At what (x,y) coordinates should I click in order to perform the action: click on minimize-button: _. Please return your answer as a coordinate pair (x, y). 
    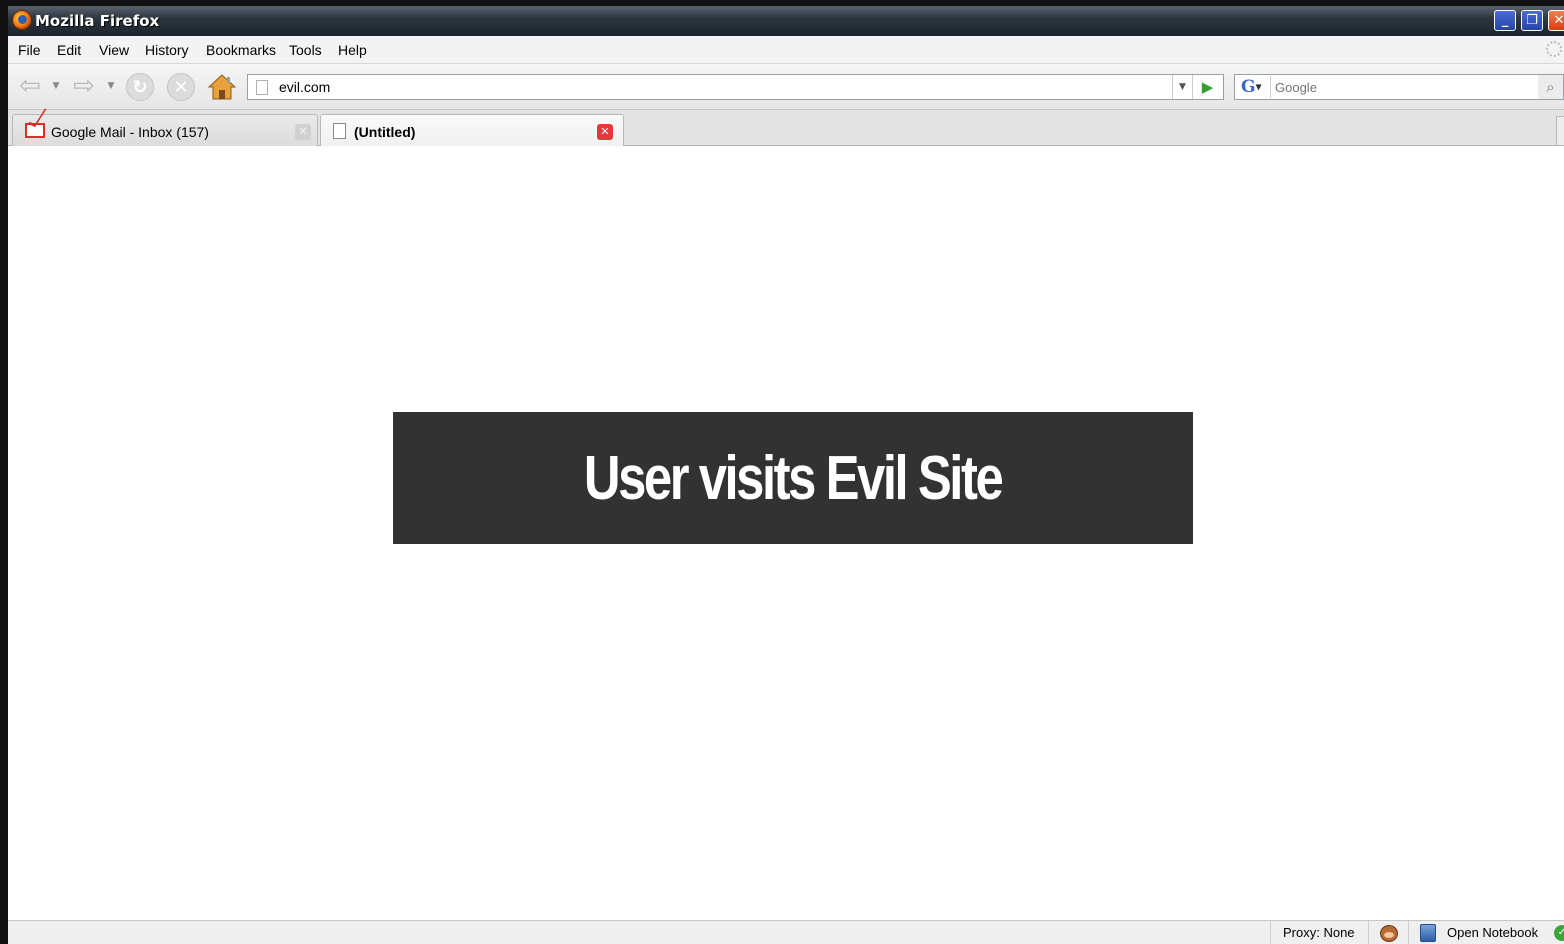
    Looking at the image, I should click on (1505, 20).